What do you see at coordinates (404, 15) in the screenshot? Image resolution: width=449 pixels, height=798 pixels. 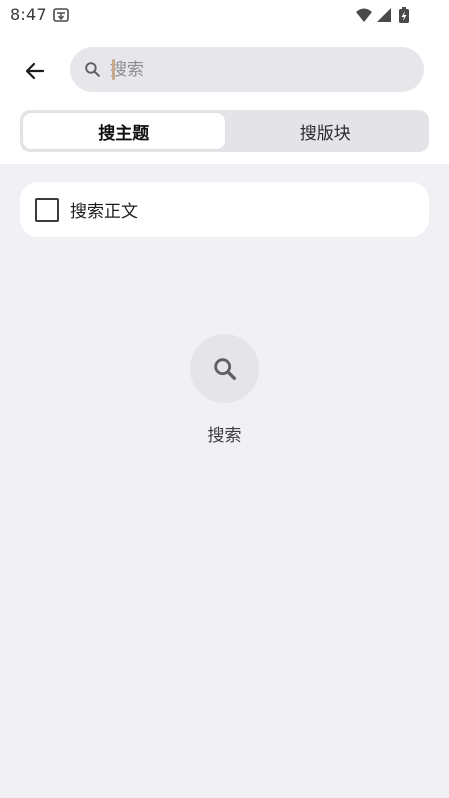 I see `battery-charging-icon` at bounding box center [404, 15].